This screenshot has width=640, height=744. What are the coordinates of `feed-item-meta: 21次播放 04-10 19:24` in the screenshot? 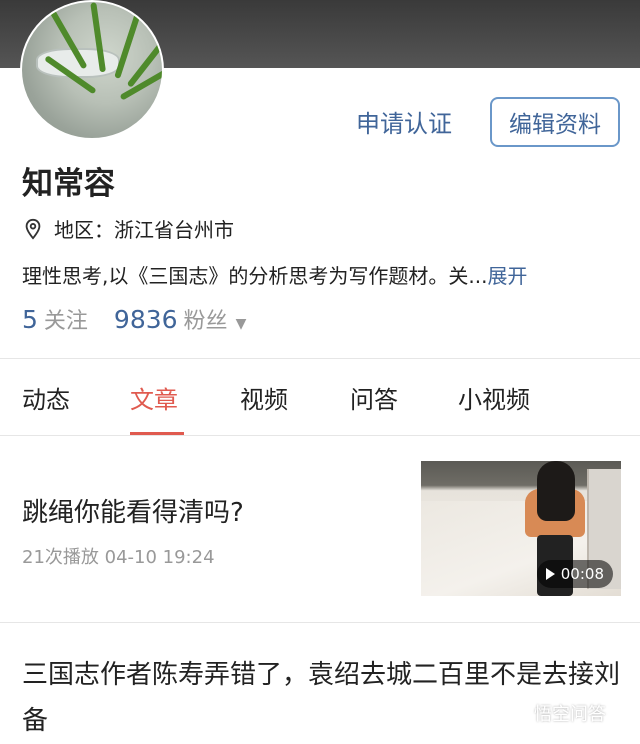 It's located at (118, 557).